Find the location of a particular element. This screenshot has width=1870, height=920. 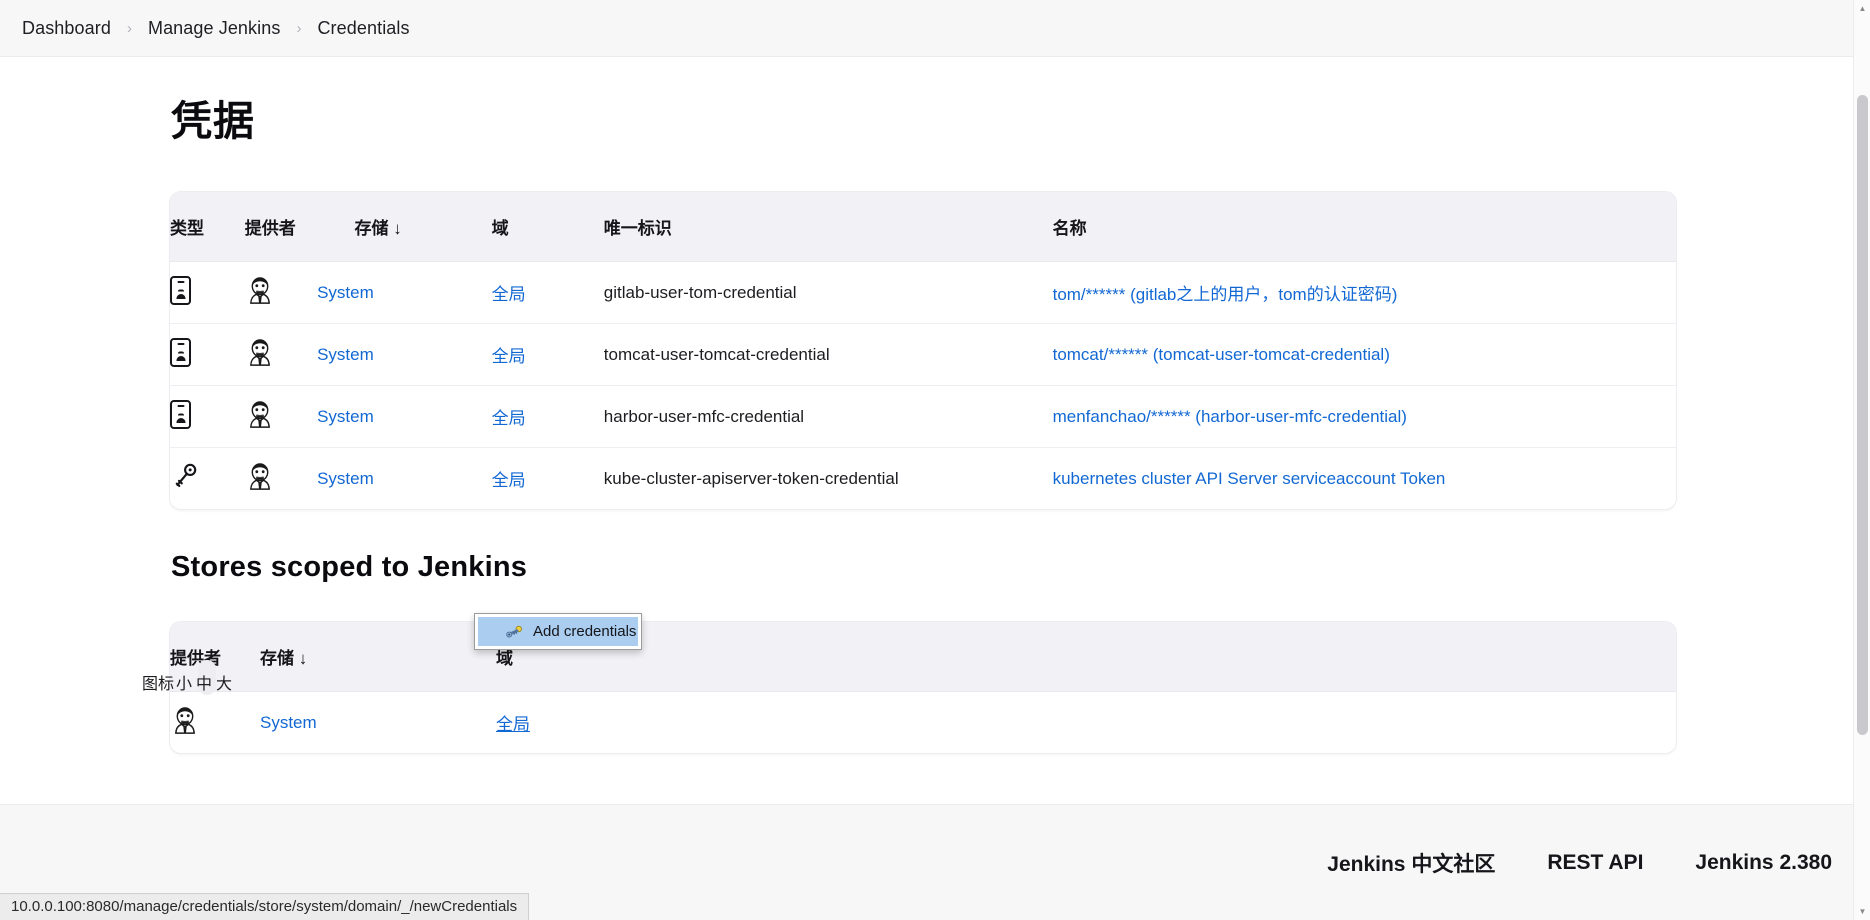

scroll-up-icon: ▲ is located at coordinates (1862, 8).